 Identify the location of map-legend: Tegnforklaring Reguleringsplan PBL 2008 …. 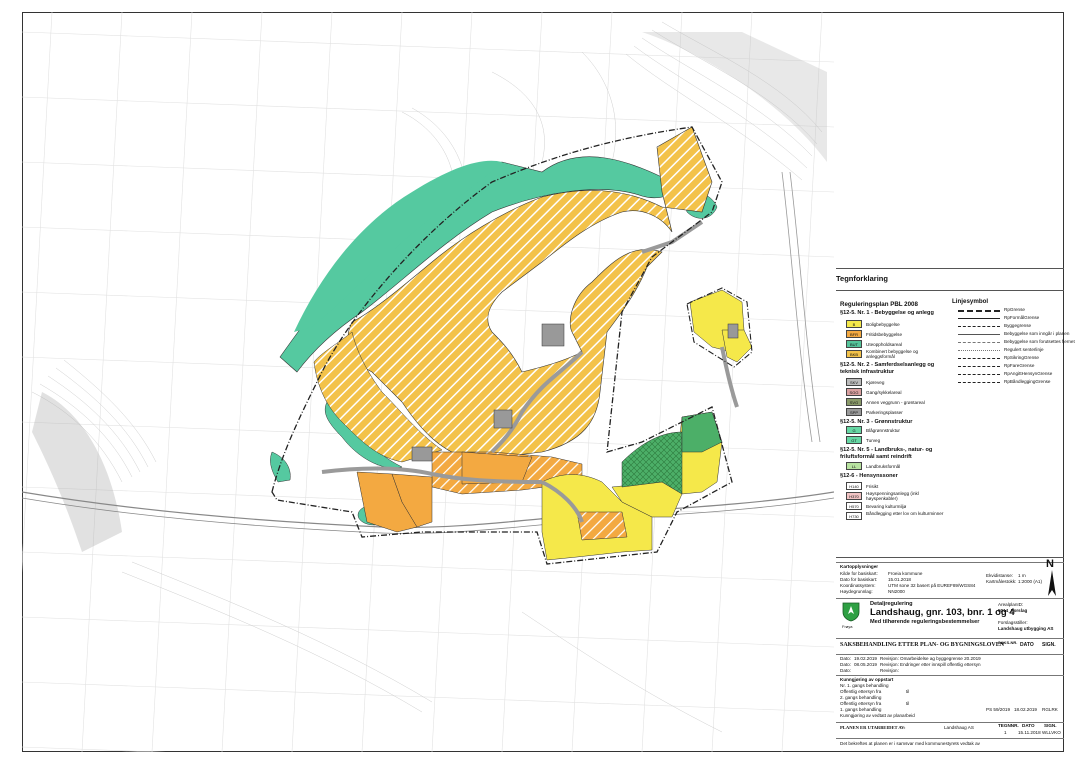
(955, 413).